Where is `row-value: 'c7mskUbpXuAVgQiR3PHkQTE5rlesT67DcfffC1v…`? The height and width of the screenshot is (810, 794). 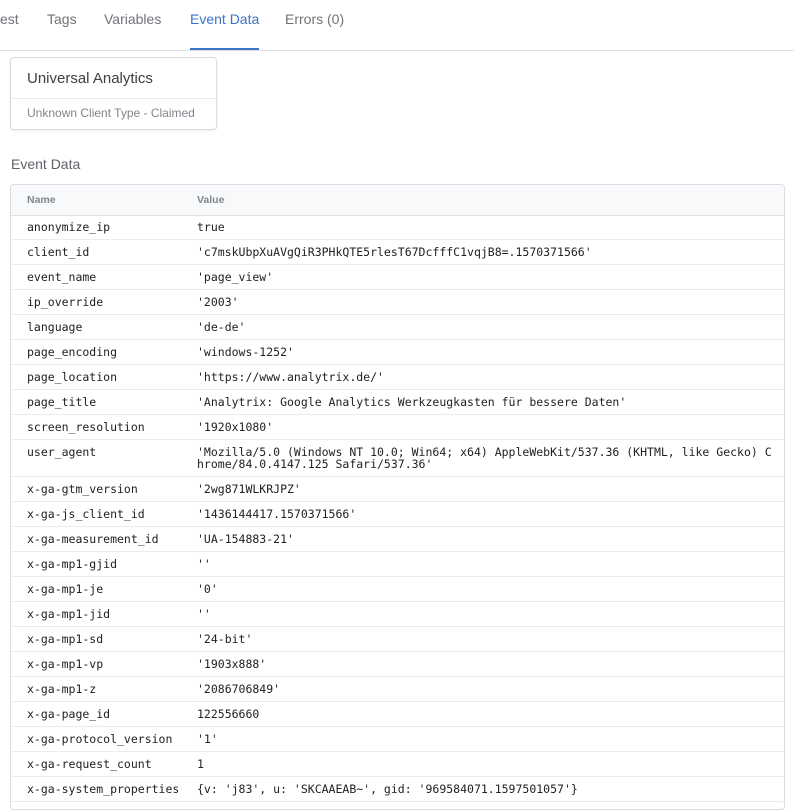 row-value: 'c7mskUbpXuAVgQiR3PHkQTE5rlesT67DcfffC1v… is located at coordinates (394, 252).